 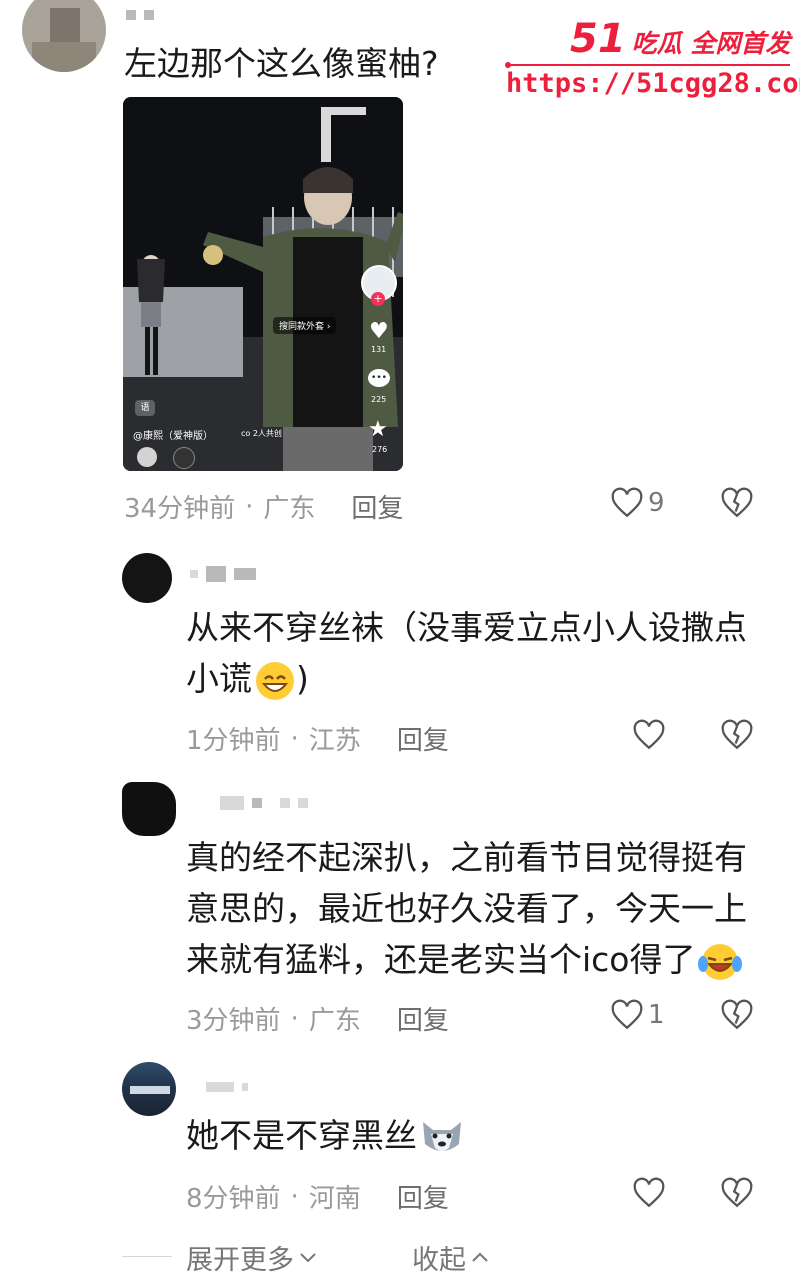 I want to click on expand-more-button: 展开更多, so click(x=253, y=1257).